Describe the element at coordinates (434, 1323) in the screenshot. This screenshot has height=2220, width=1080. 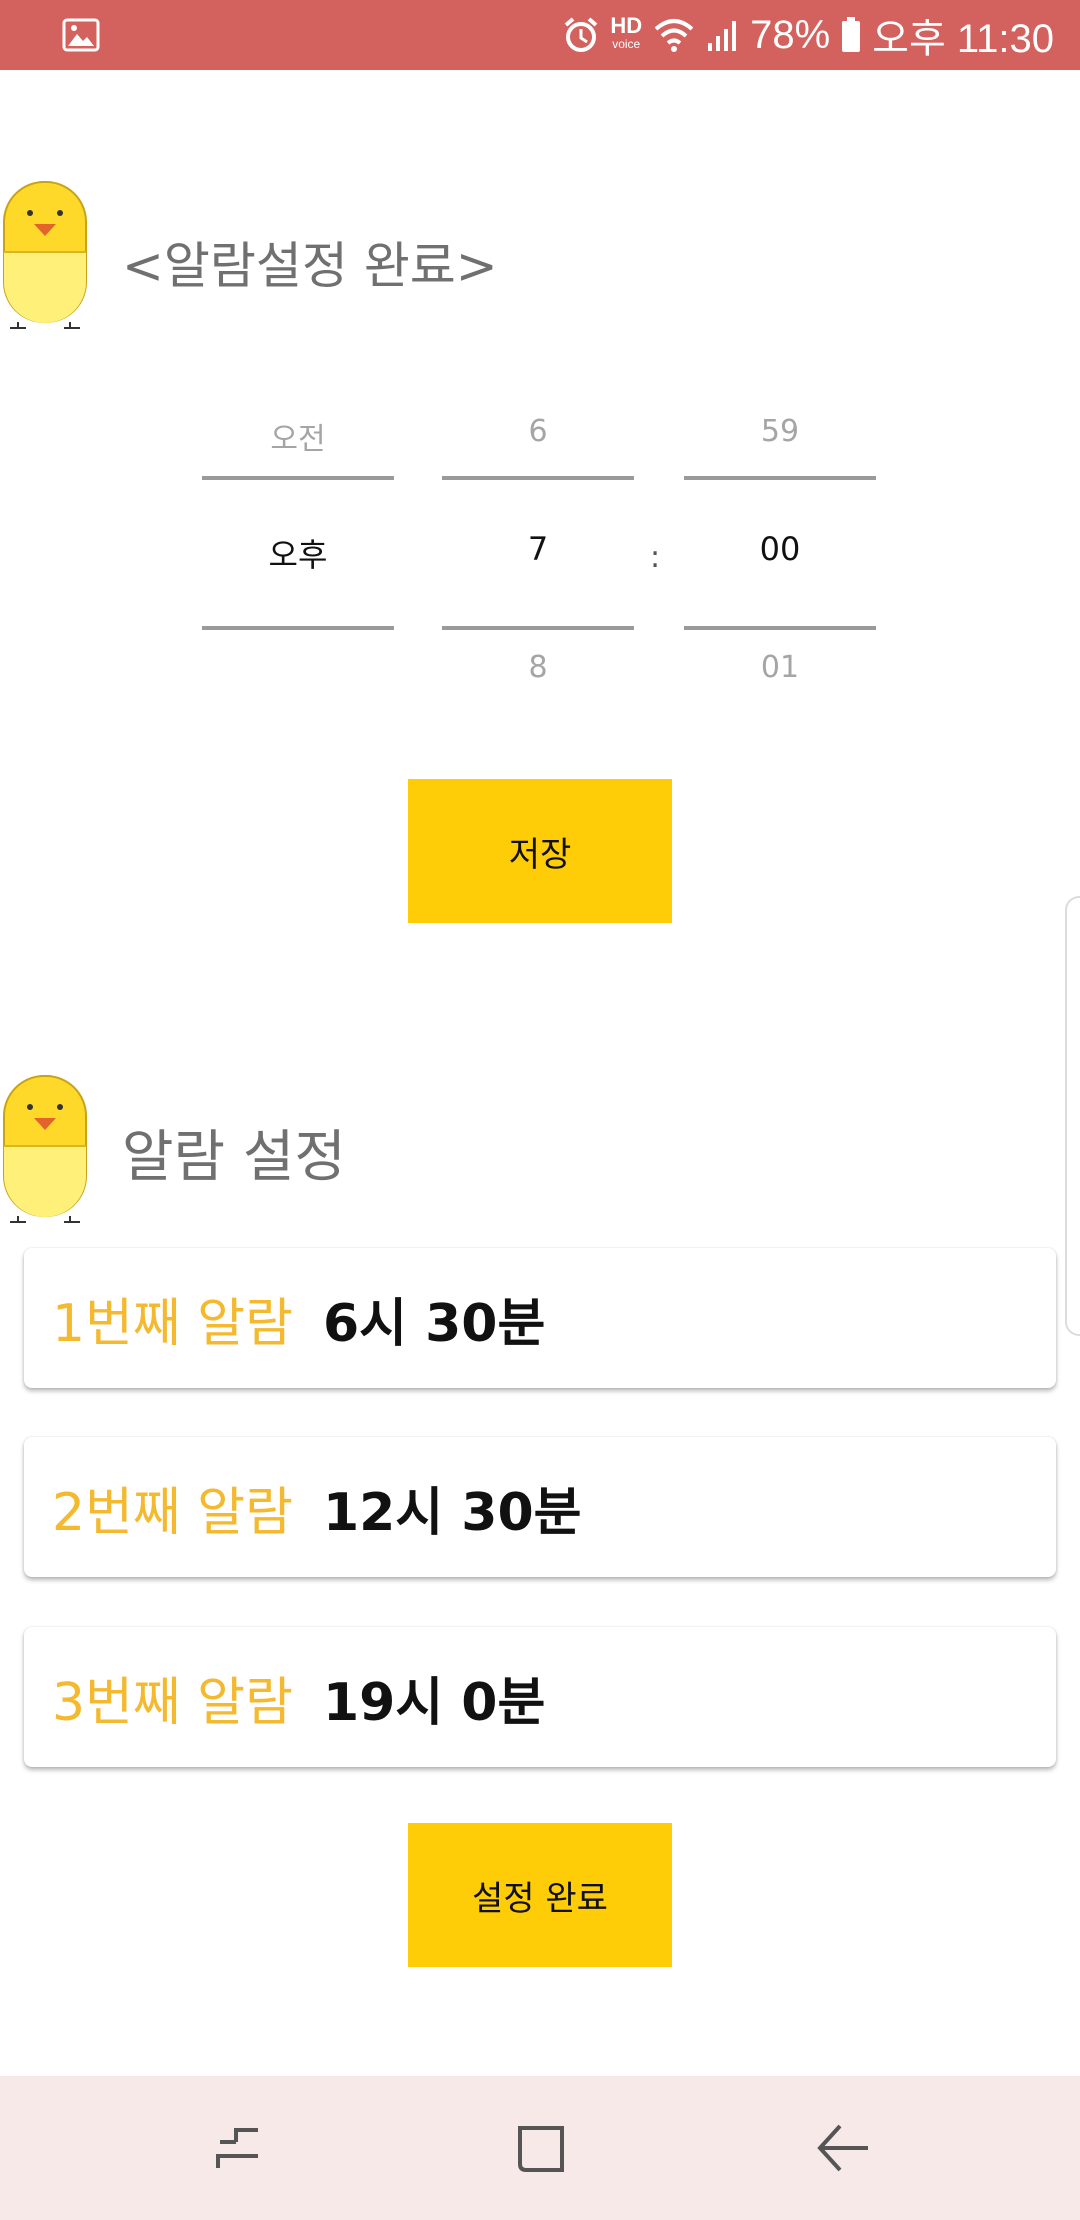
I see `alarm-time: 6시 30분` at that location.